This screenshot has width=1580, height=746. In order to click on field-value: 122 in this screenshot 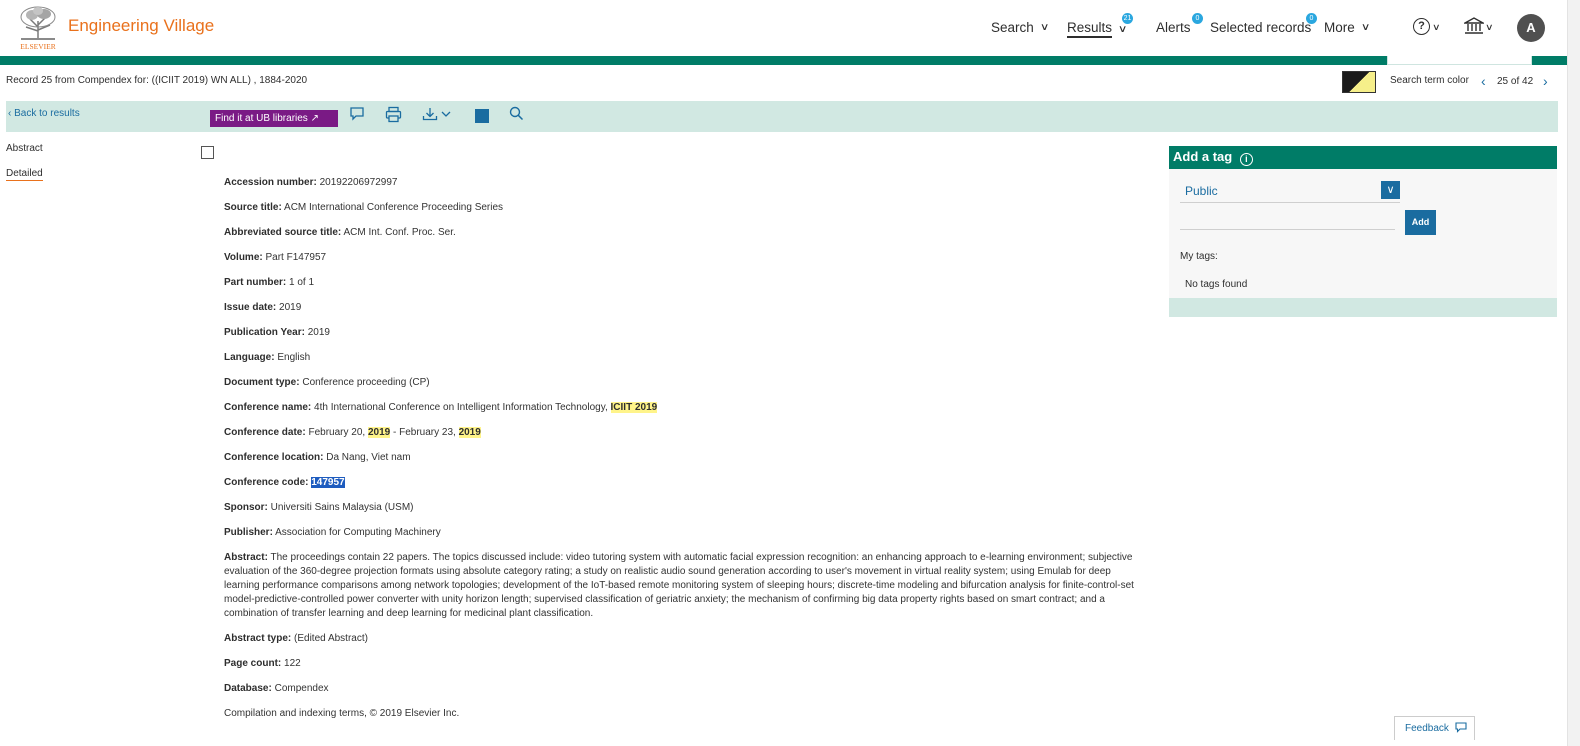, I will do `click(291, 663)`.